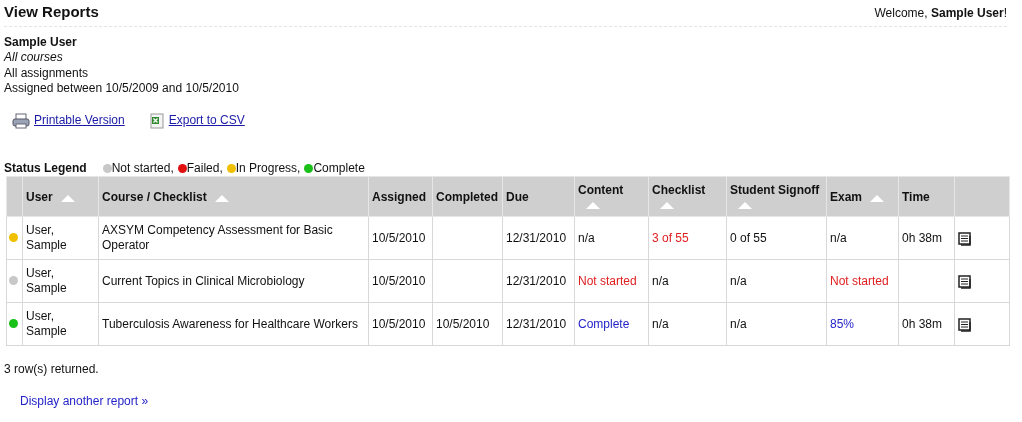  I want to click on table-cell: Complete, so click(604, 323).